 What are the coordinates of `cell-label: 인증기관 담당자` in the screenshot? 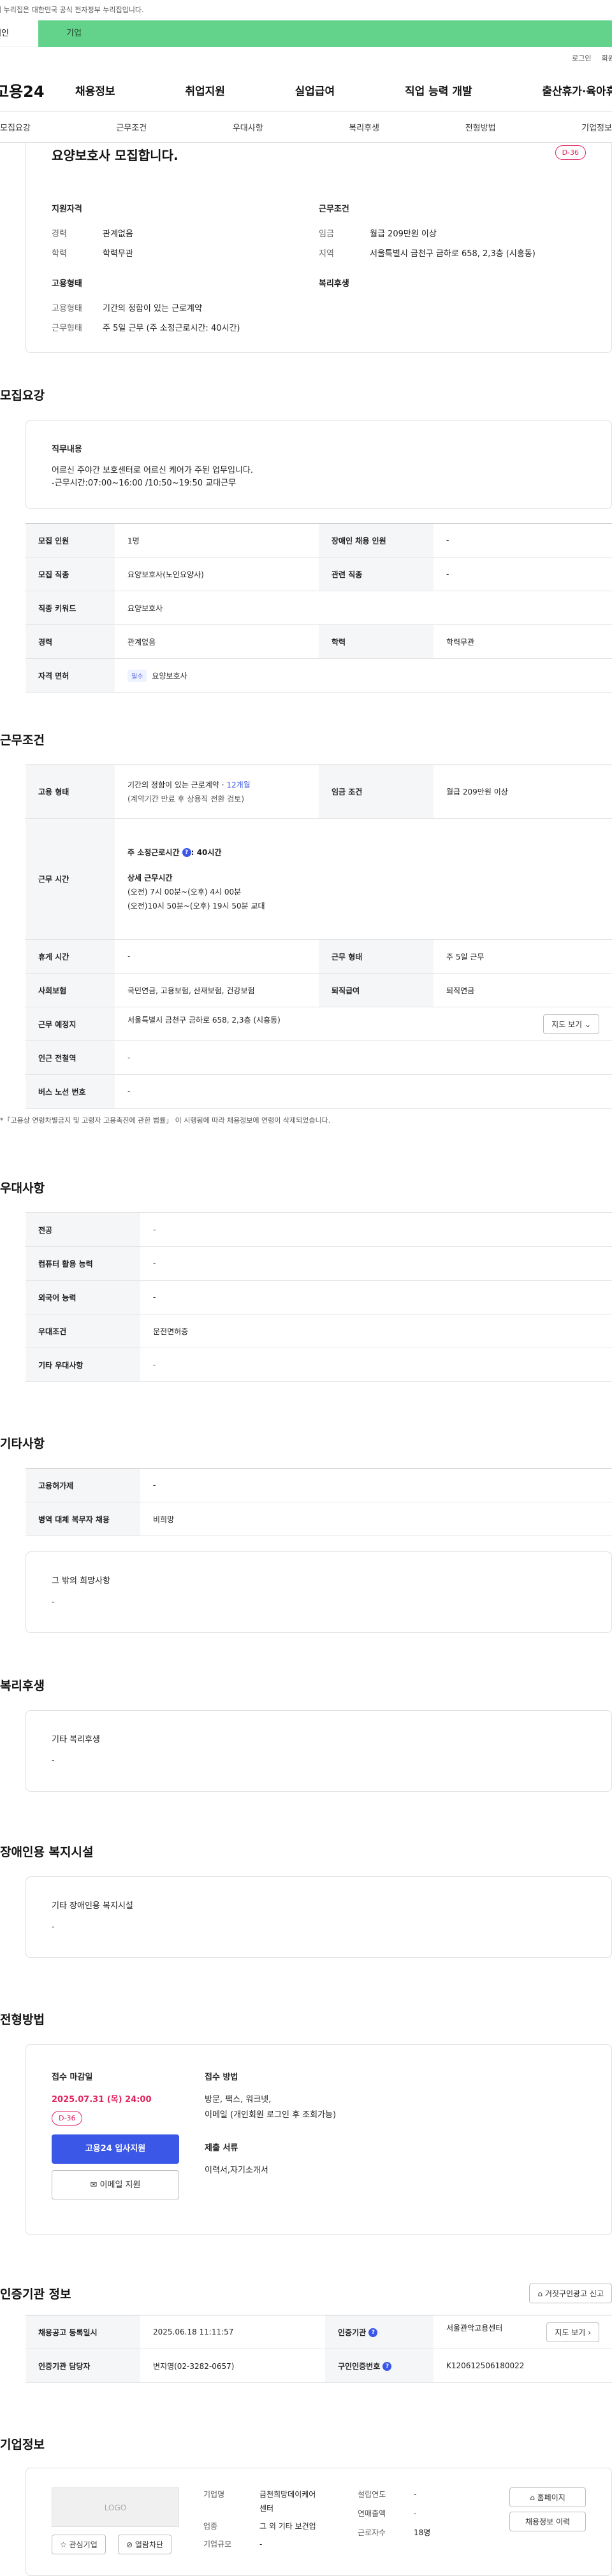 It's located at (83, 2366).